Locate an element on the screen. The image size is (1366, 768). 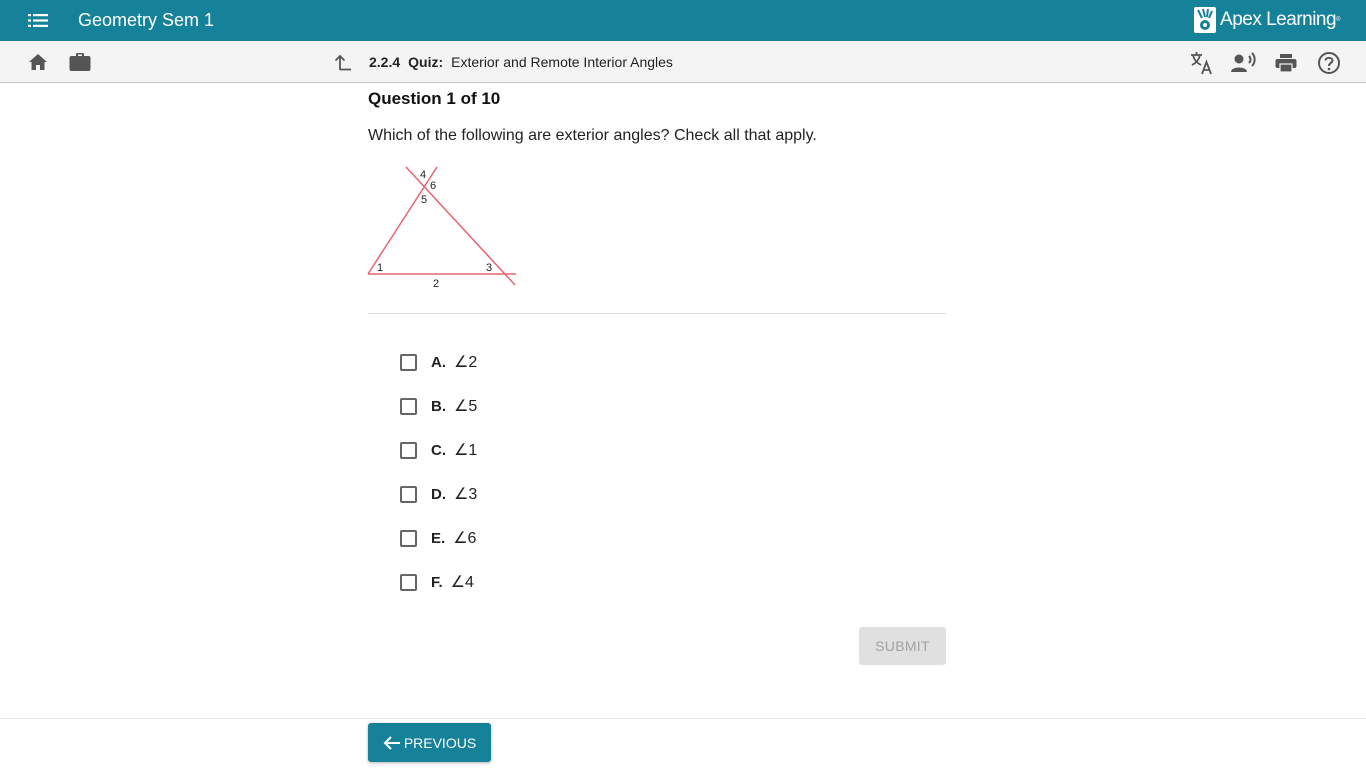
home-icon is located at coordinates (38, 62).